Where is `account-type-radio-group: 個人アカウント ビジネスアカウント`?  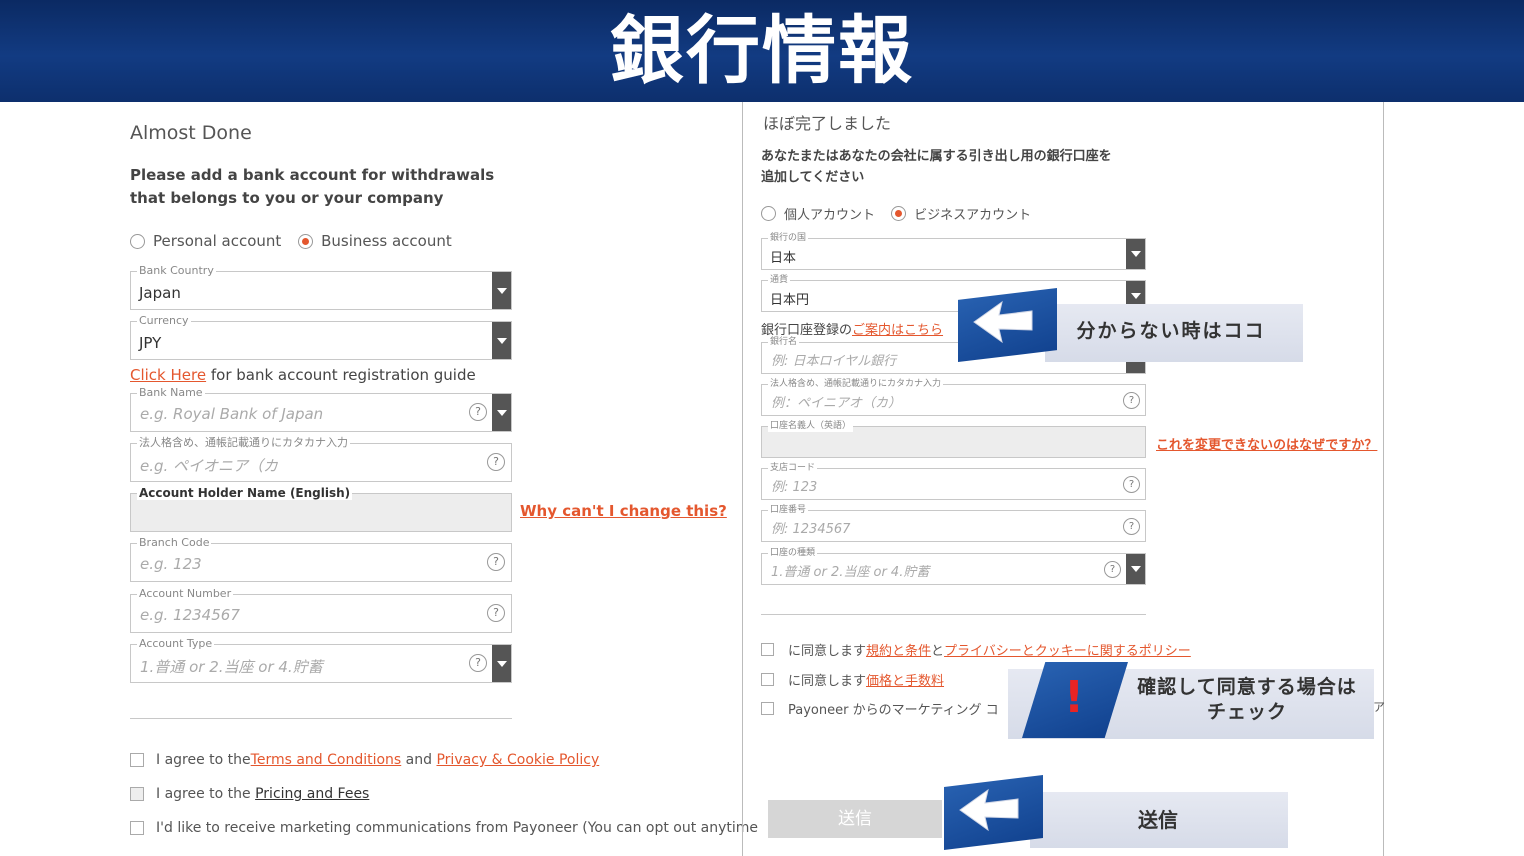
account-type-radio-group: 個人アカウント ビジネスアカウント is located at coordinates (902, 214).